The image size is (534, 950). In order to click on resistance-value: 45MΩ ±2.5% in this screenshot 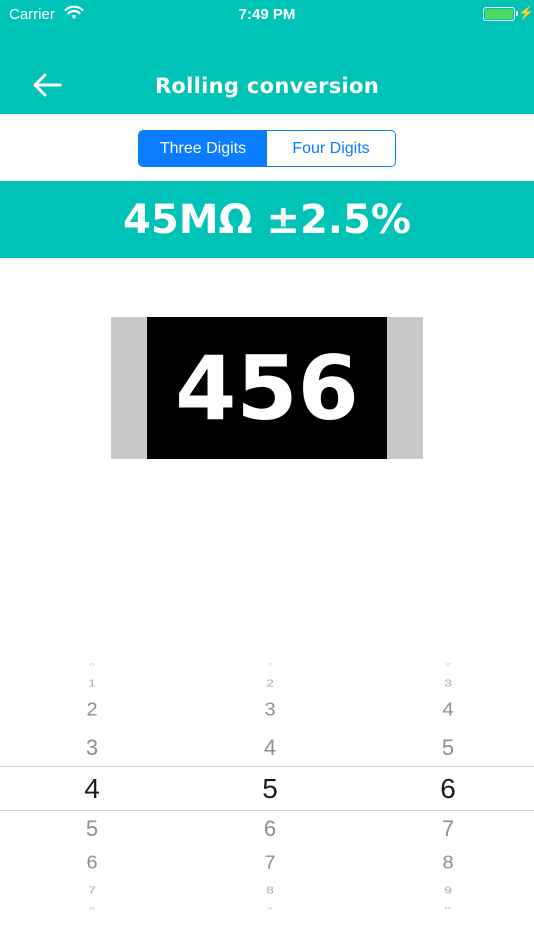, I will do `click(267, 219)`.